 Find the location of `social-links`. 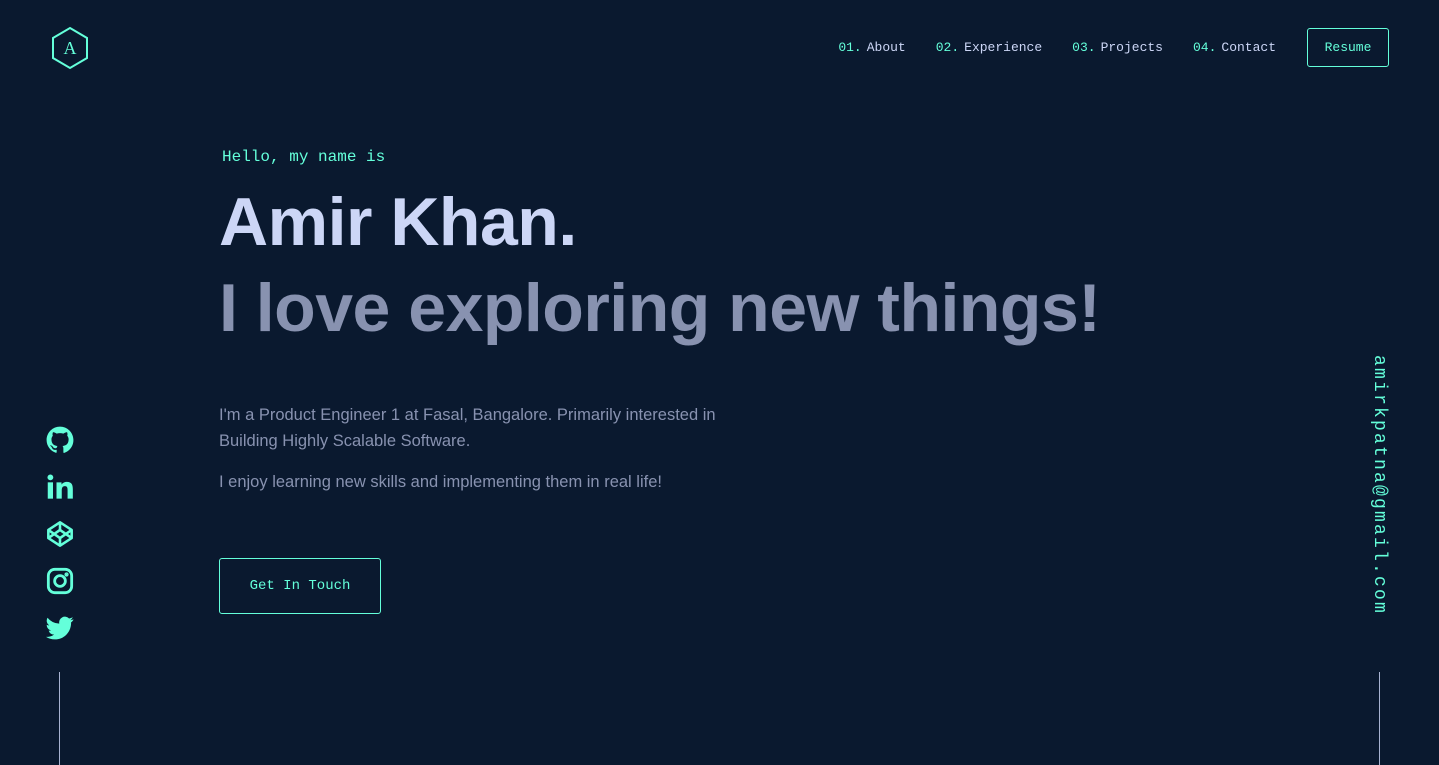

social-links is located at coordinates (60, 543).